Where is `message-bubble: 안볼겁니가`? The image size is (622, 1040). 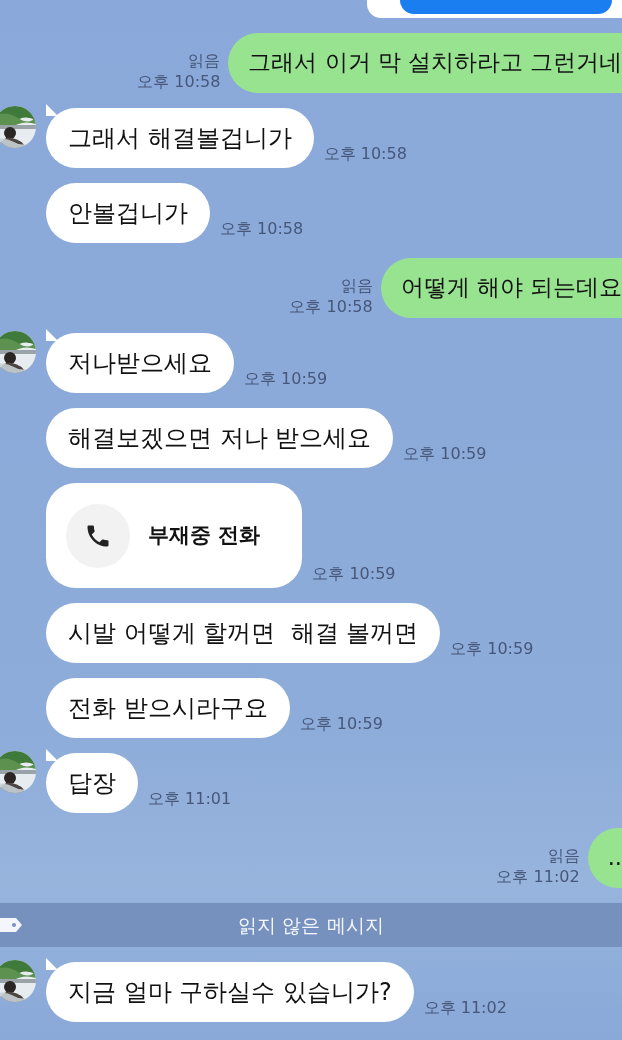
message-bubble: 안볼겁니가 is located at coordinates (128, 213).